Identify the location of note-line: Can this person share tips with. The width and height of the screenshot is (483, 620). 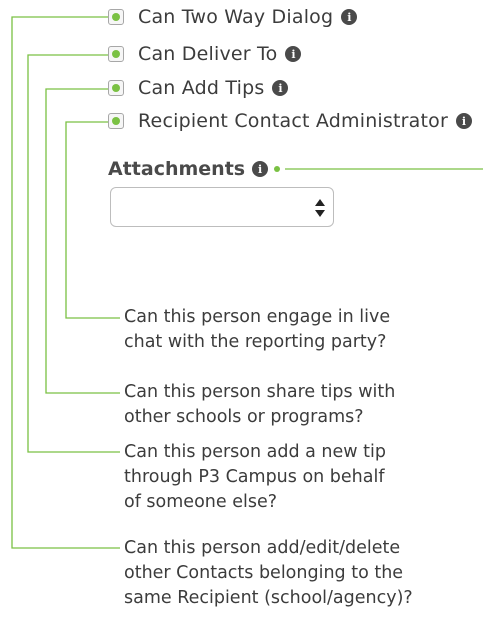
(260, 392).